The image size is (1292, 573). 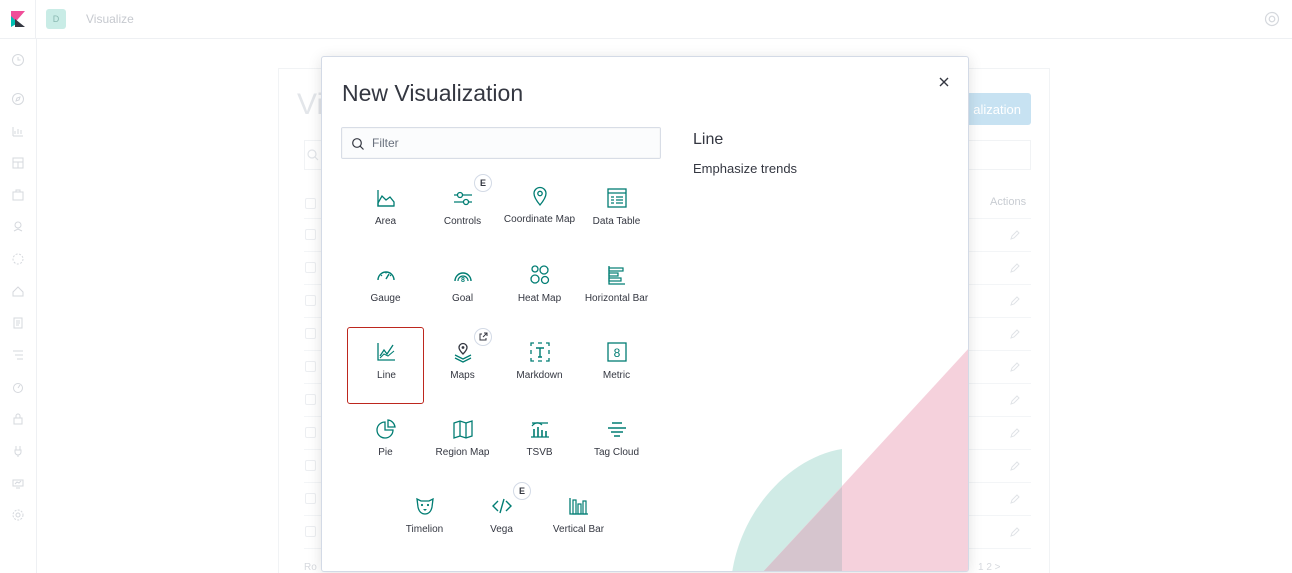 What do you see at coordinates (385, 288) in the screenshot?
I see `vis-type-gauge: Gauge` at bounding box center [385, 288].